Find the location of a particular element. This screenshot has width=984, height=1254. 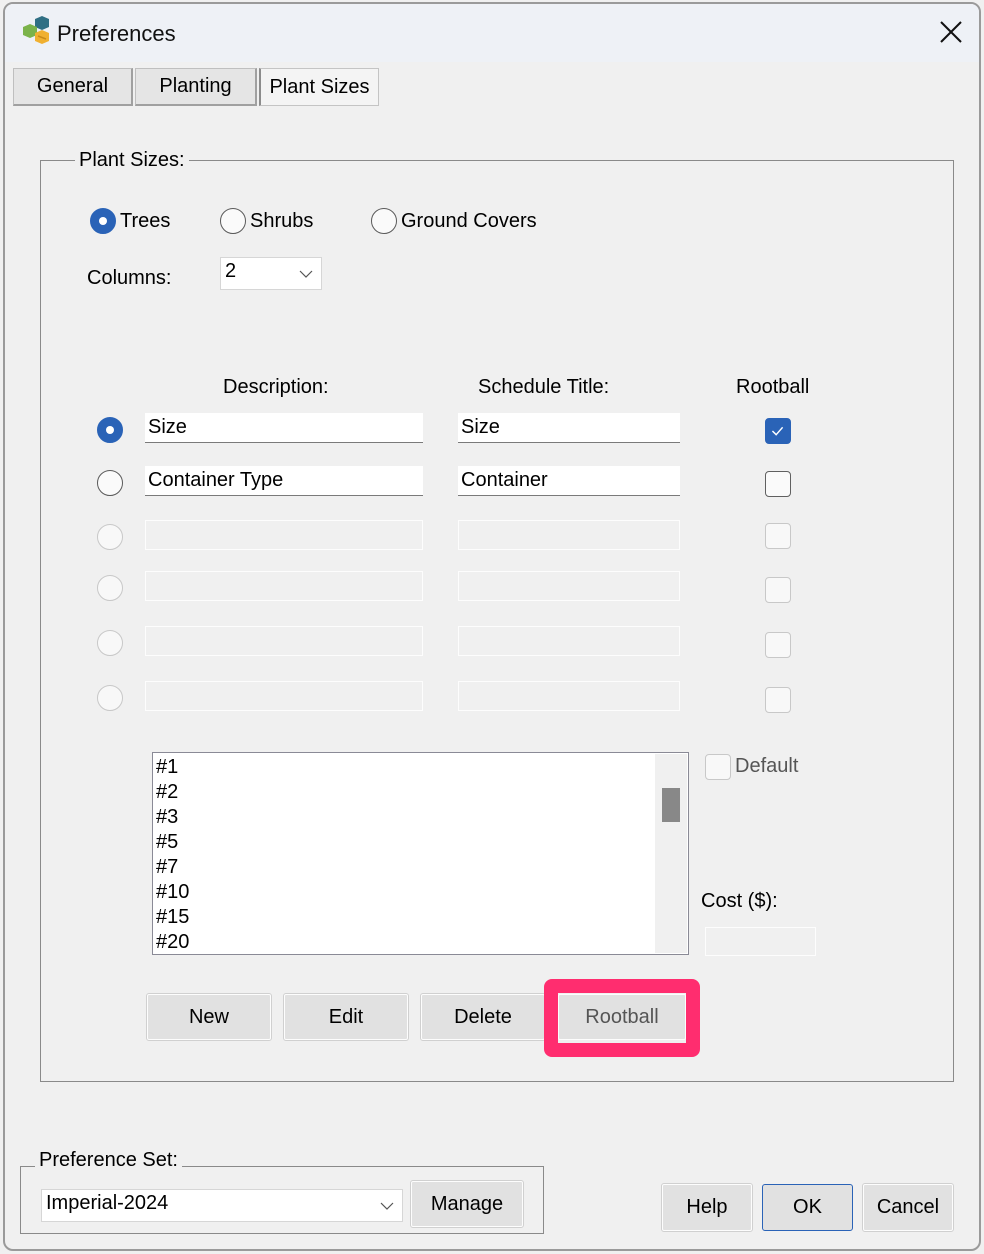

tab-planting: Planting is located at coordinates (196, 87).